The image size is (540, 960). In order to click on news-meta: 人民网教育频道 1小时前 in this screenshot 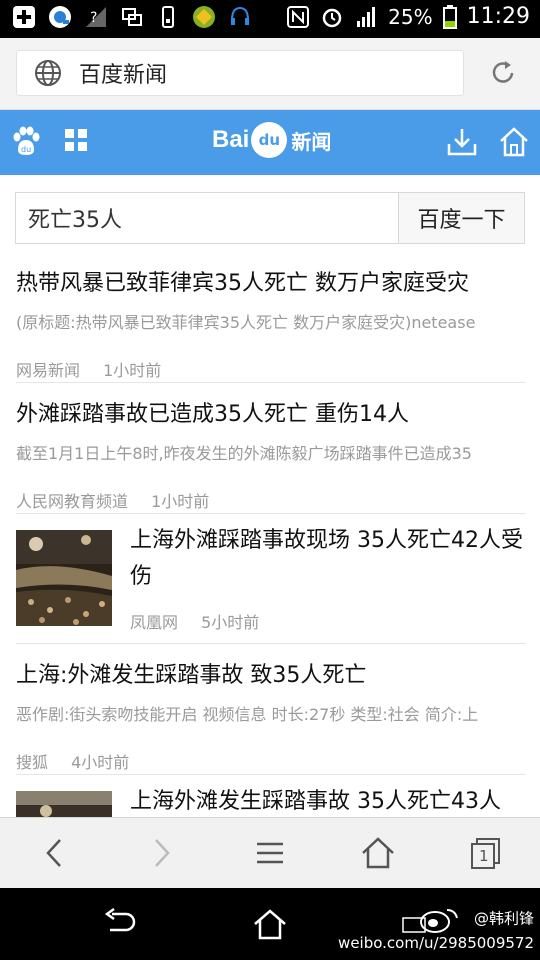, I will do `click(271, 500)`.